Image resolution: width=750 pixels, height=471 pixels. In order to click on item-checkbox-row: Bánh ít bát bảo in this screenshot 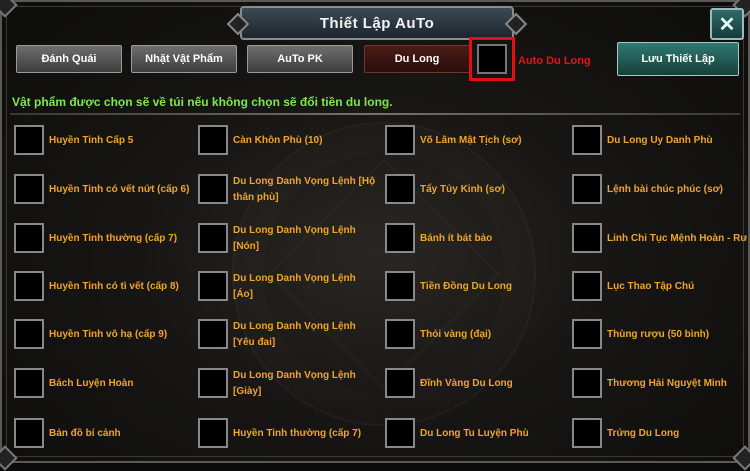, I will do `click(475, 240)`.